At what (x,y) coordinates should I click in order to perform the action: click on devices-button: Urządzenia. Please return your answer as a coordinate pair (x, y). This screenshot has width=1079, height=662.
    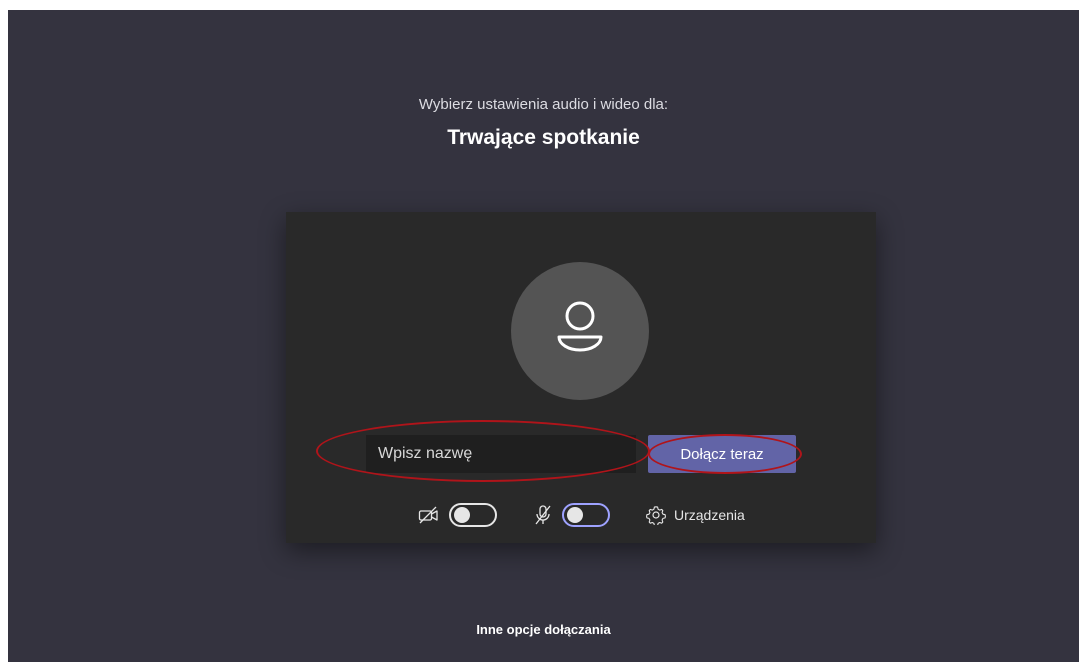
    Looking at the image, I should click on (695, 515).